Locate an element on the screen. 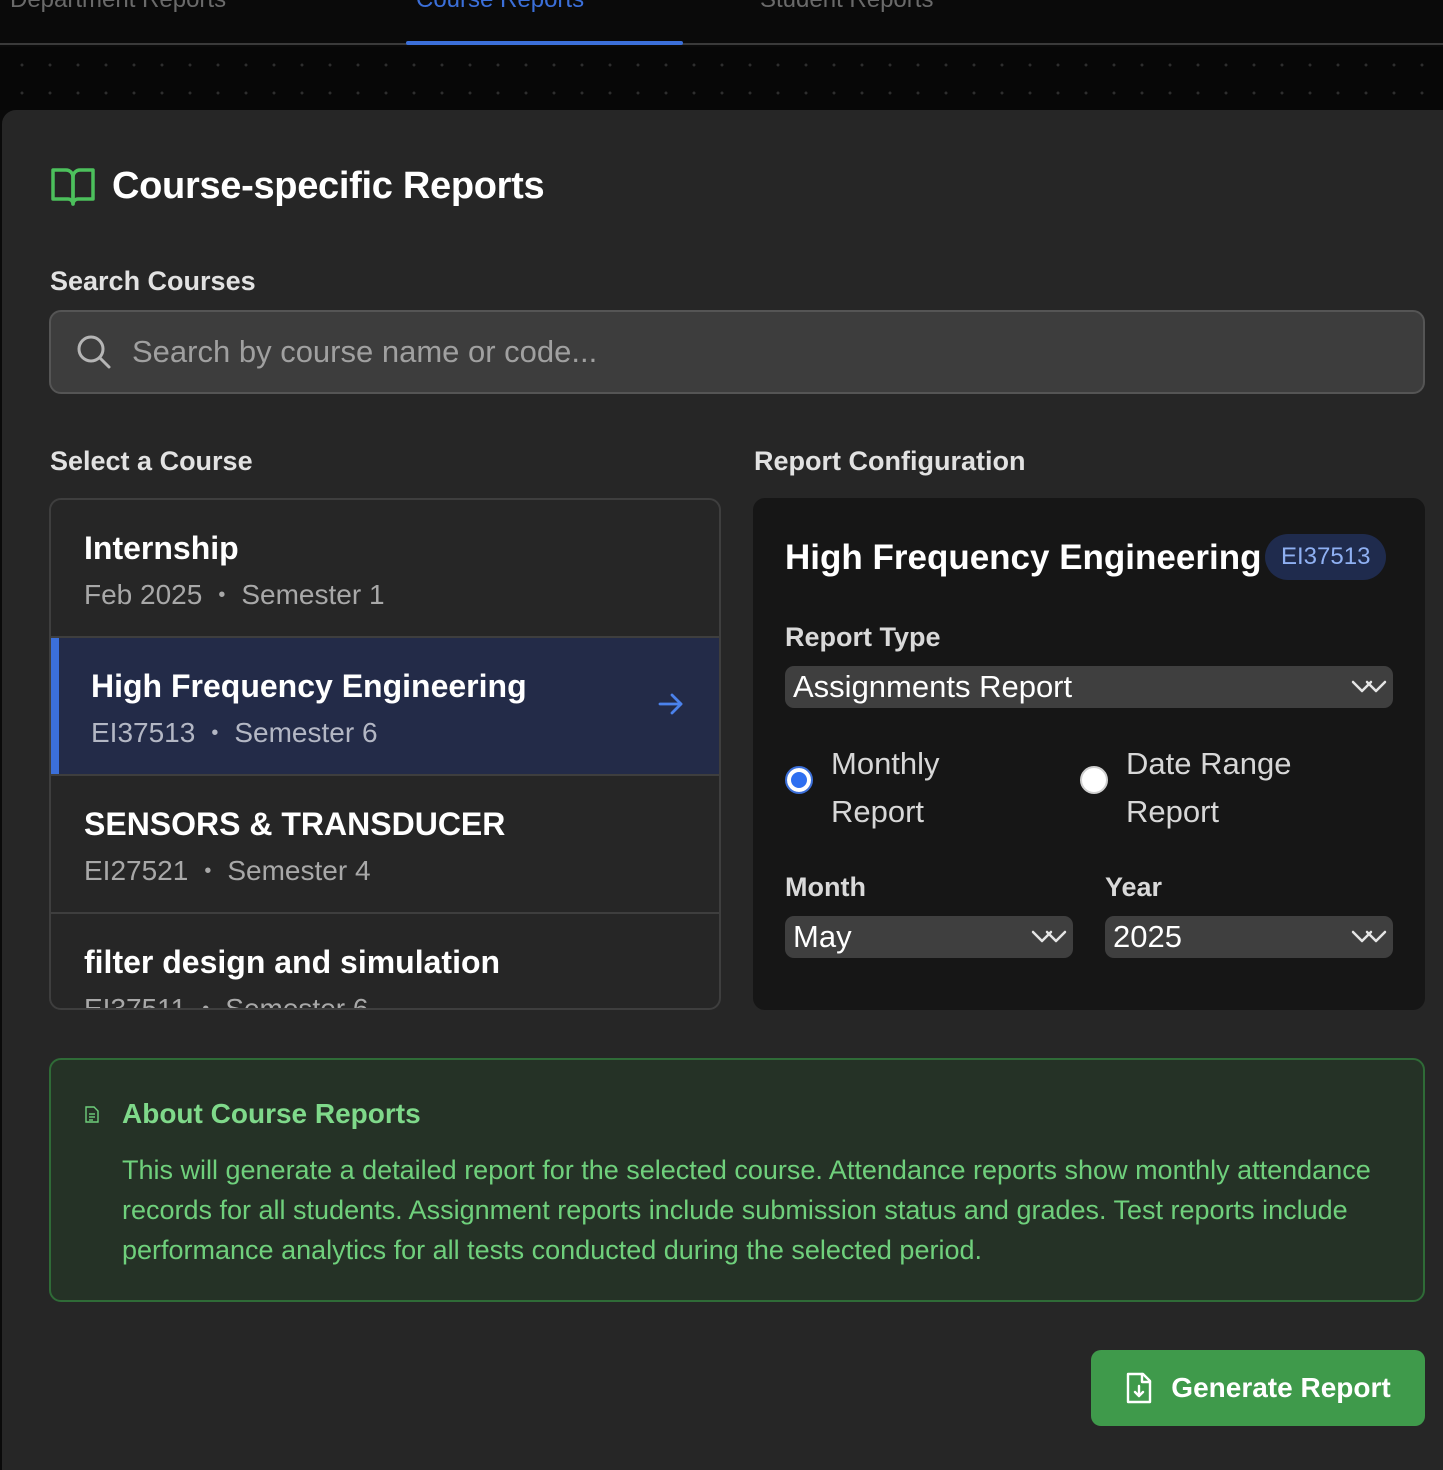 The height and width of the screenshot is (1470, 1443). about-title: About Course Reports is located at coordinates (271, 1113).